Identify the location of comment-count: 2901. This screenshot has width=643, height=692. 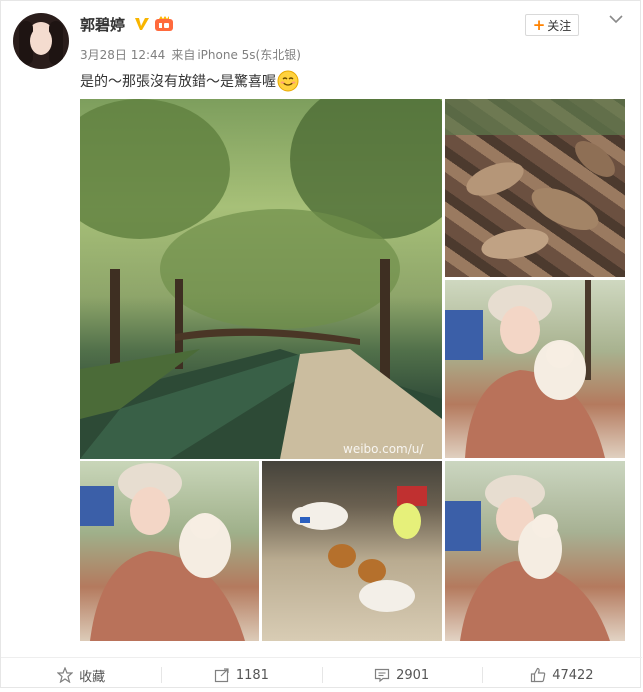
(413, 675).